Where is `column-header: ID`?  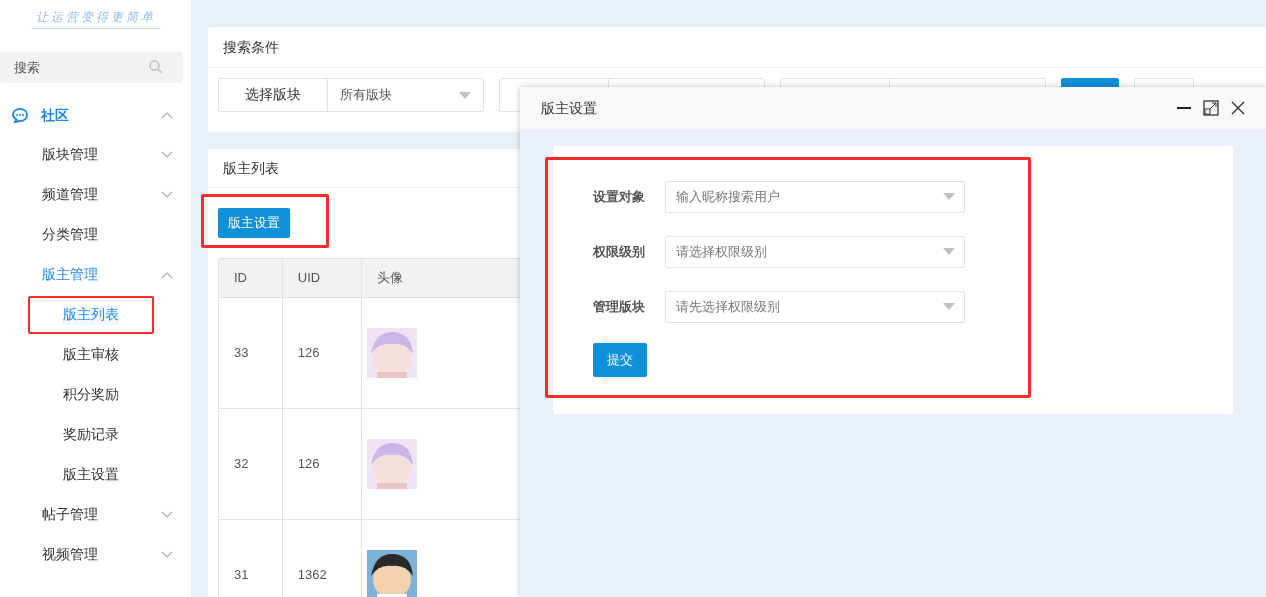
column-header: ID is located at coordinates (250, 278).